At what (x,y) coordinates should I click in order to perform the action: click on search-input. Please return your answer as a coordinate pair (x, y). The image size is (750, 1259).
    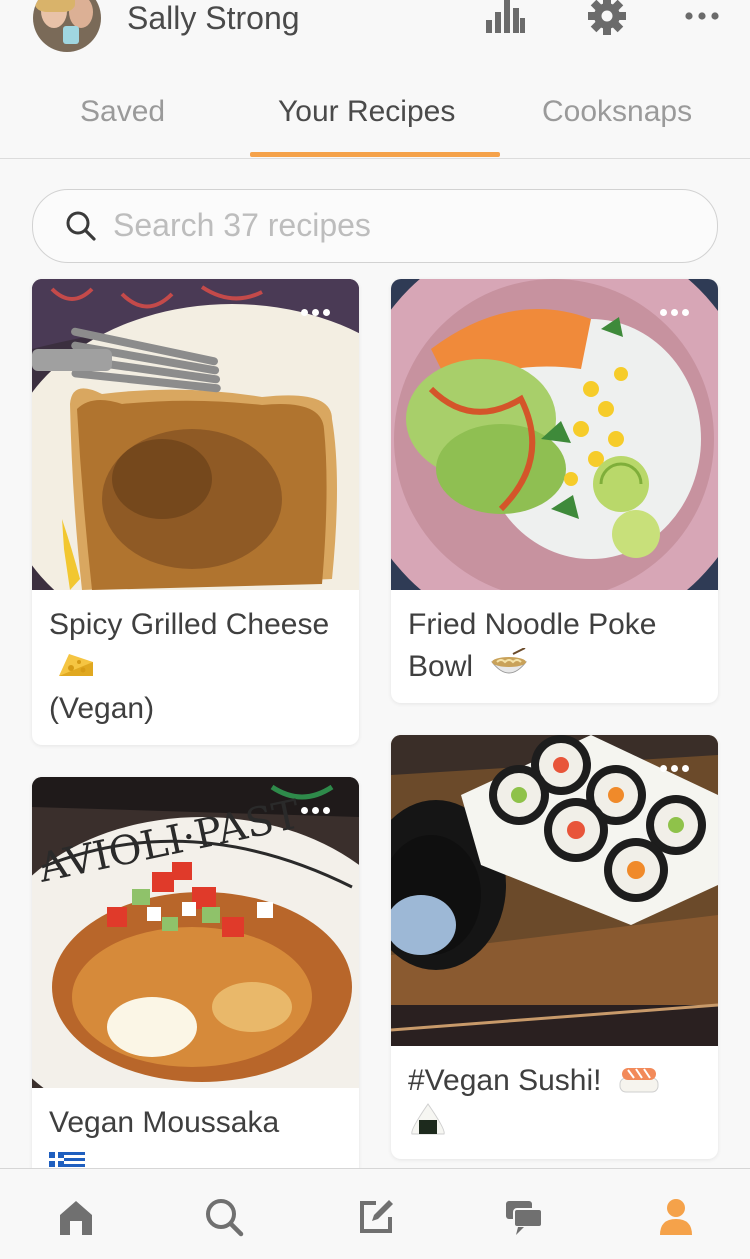
    Looking at the image, I should click on (393, 225).